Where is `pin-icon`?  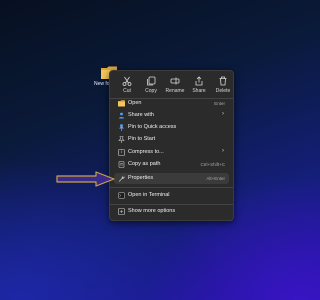
pin-icon is located at coordinates (121, 127).